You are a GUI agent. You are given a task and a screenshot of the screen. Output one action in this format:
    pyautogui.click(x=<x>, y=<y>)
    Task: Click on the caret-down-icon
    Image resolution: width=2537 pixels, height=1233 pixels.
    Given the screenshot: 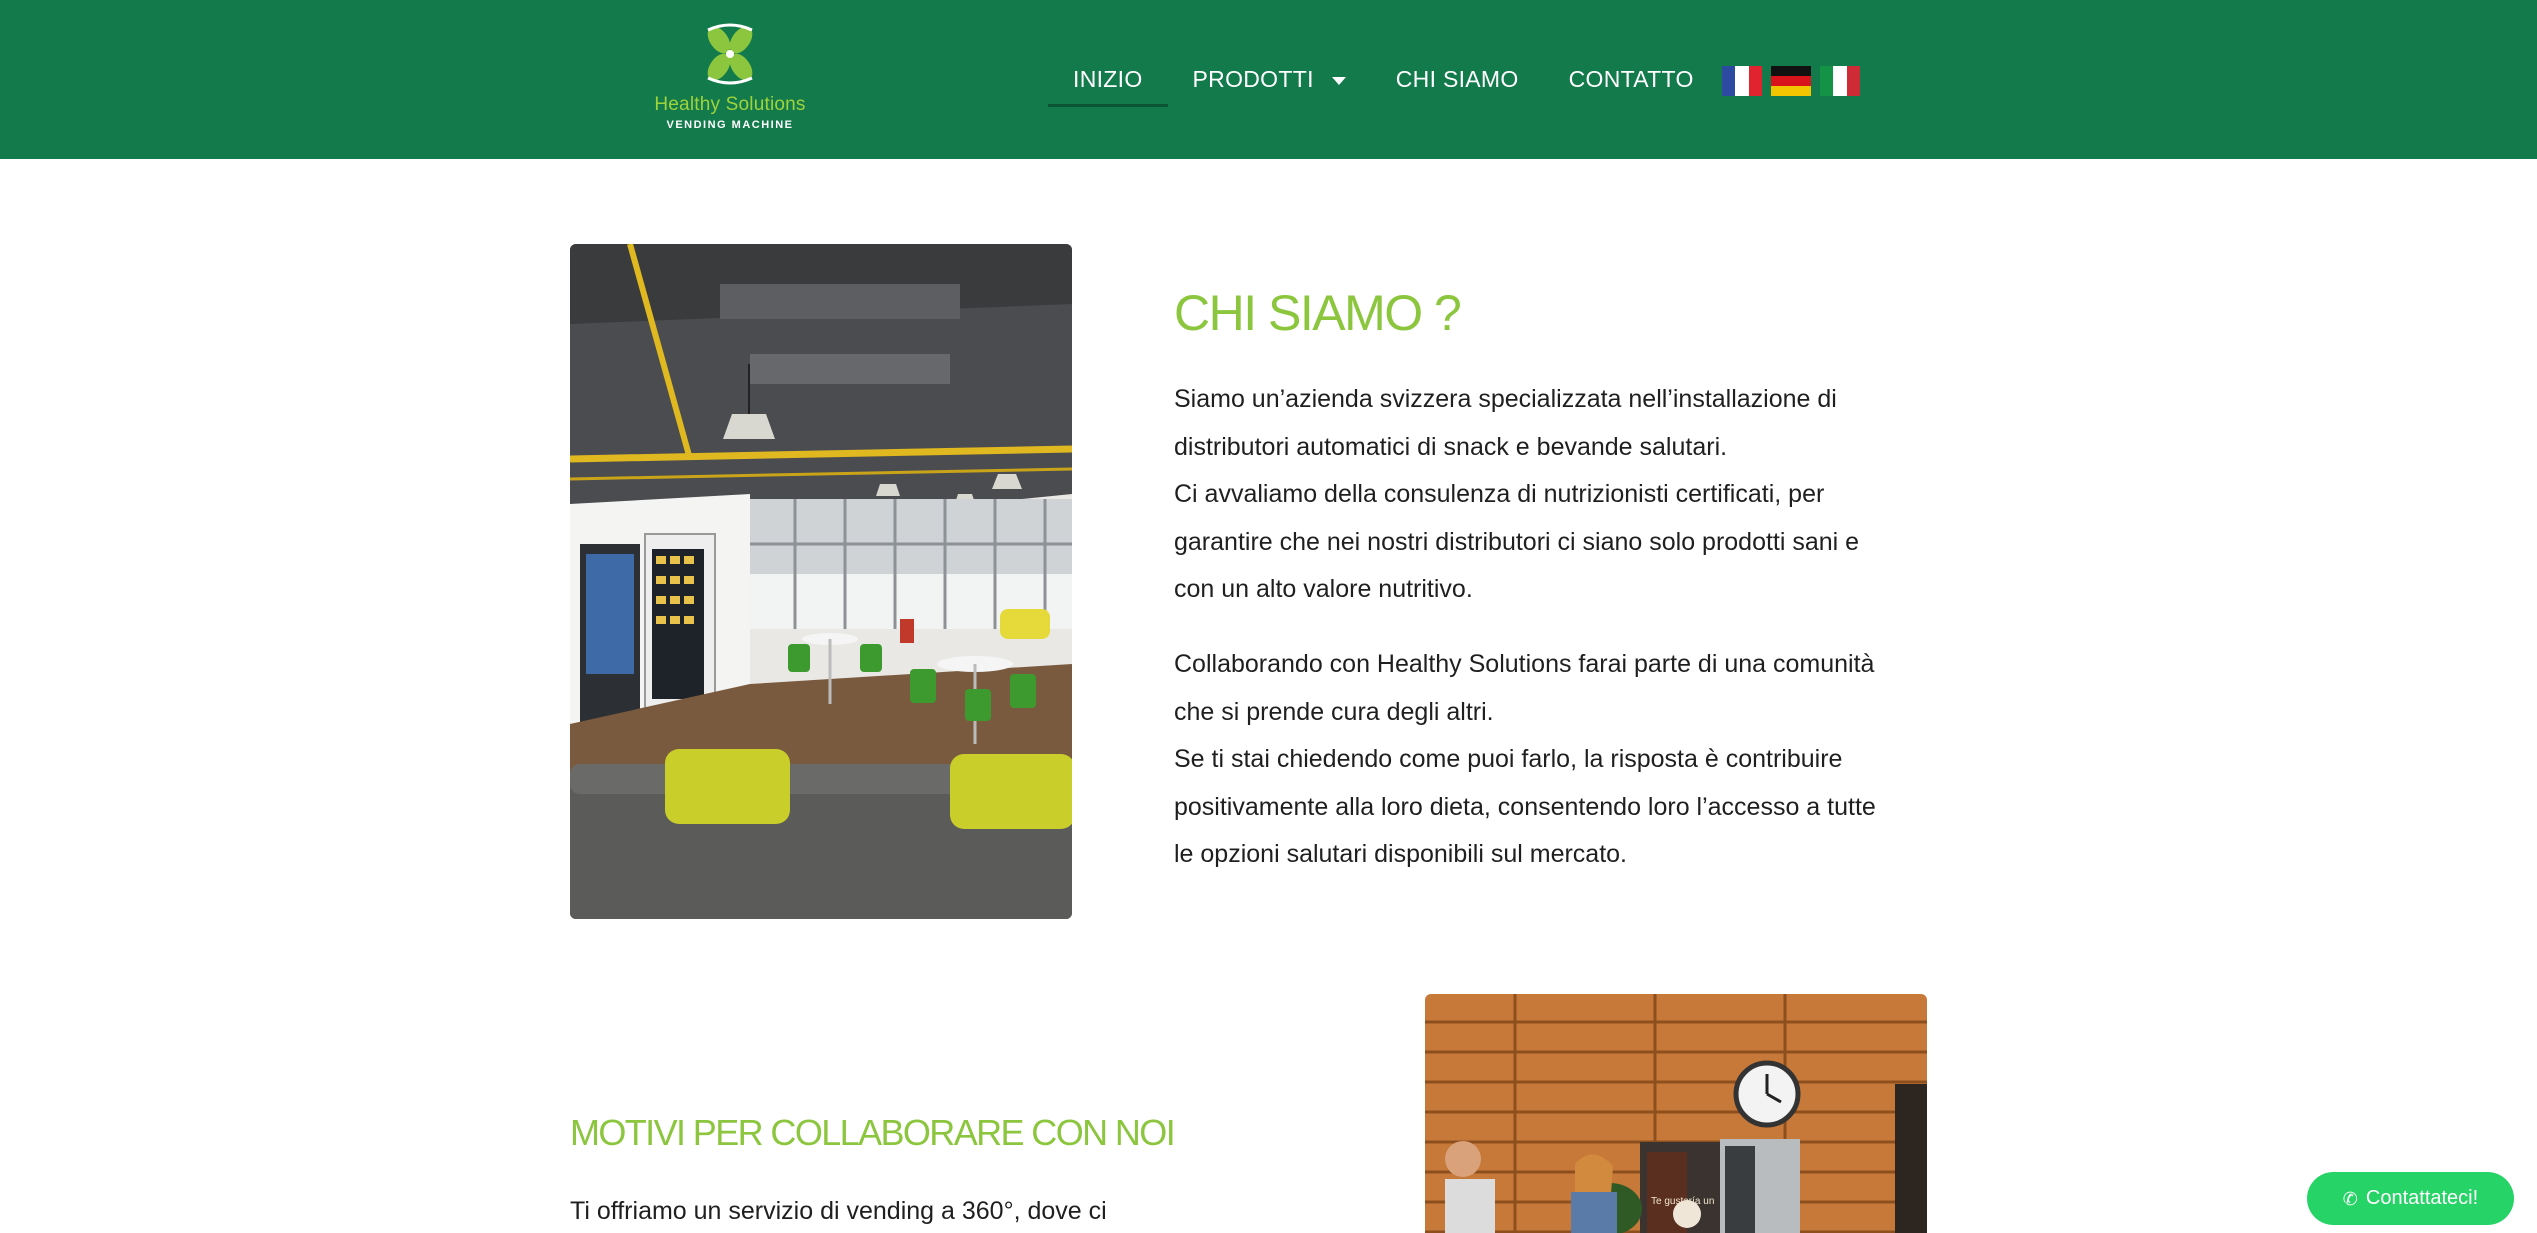 What is the action you would take?
    pyautogui.click(x=1338, y=81)
    